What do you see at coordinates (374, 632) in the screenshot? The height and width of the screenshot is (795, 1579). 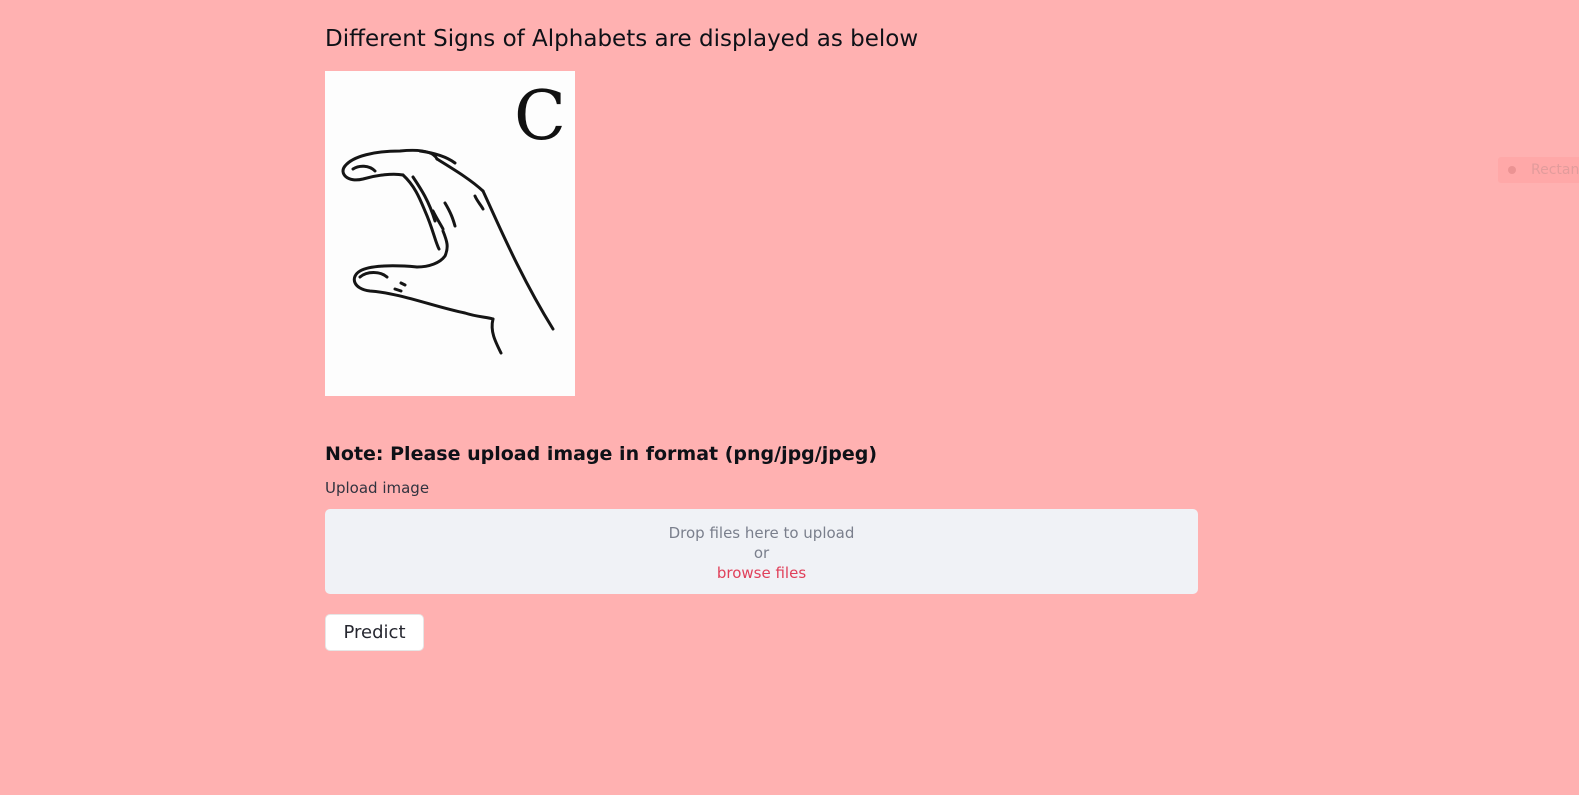 I see `predict-button: Predict` at bounding box center [374, 632].